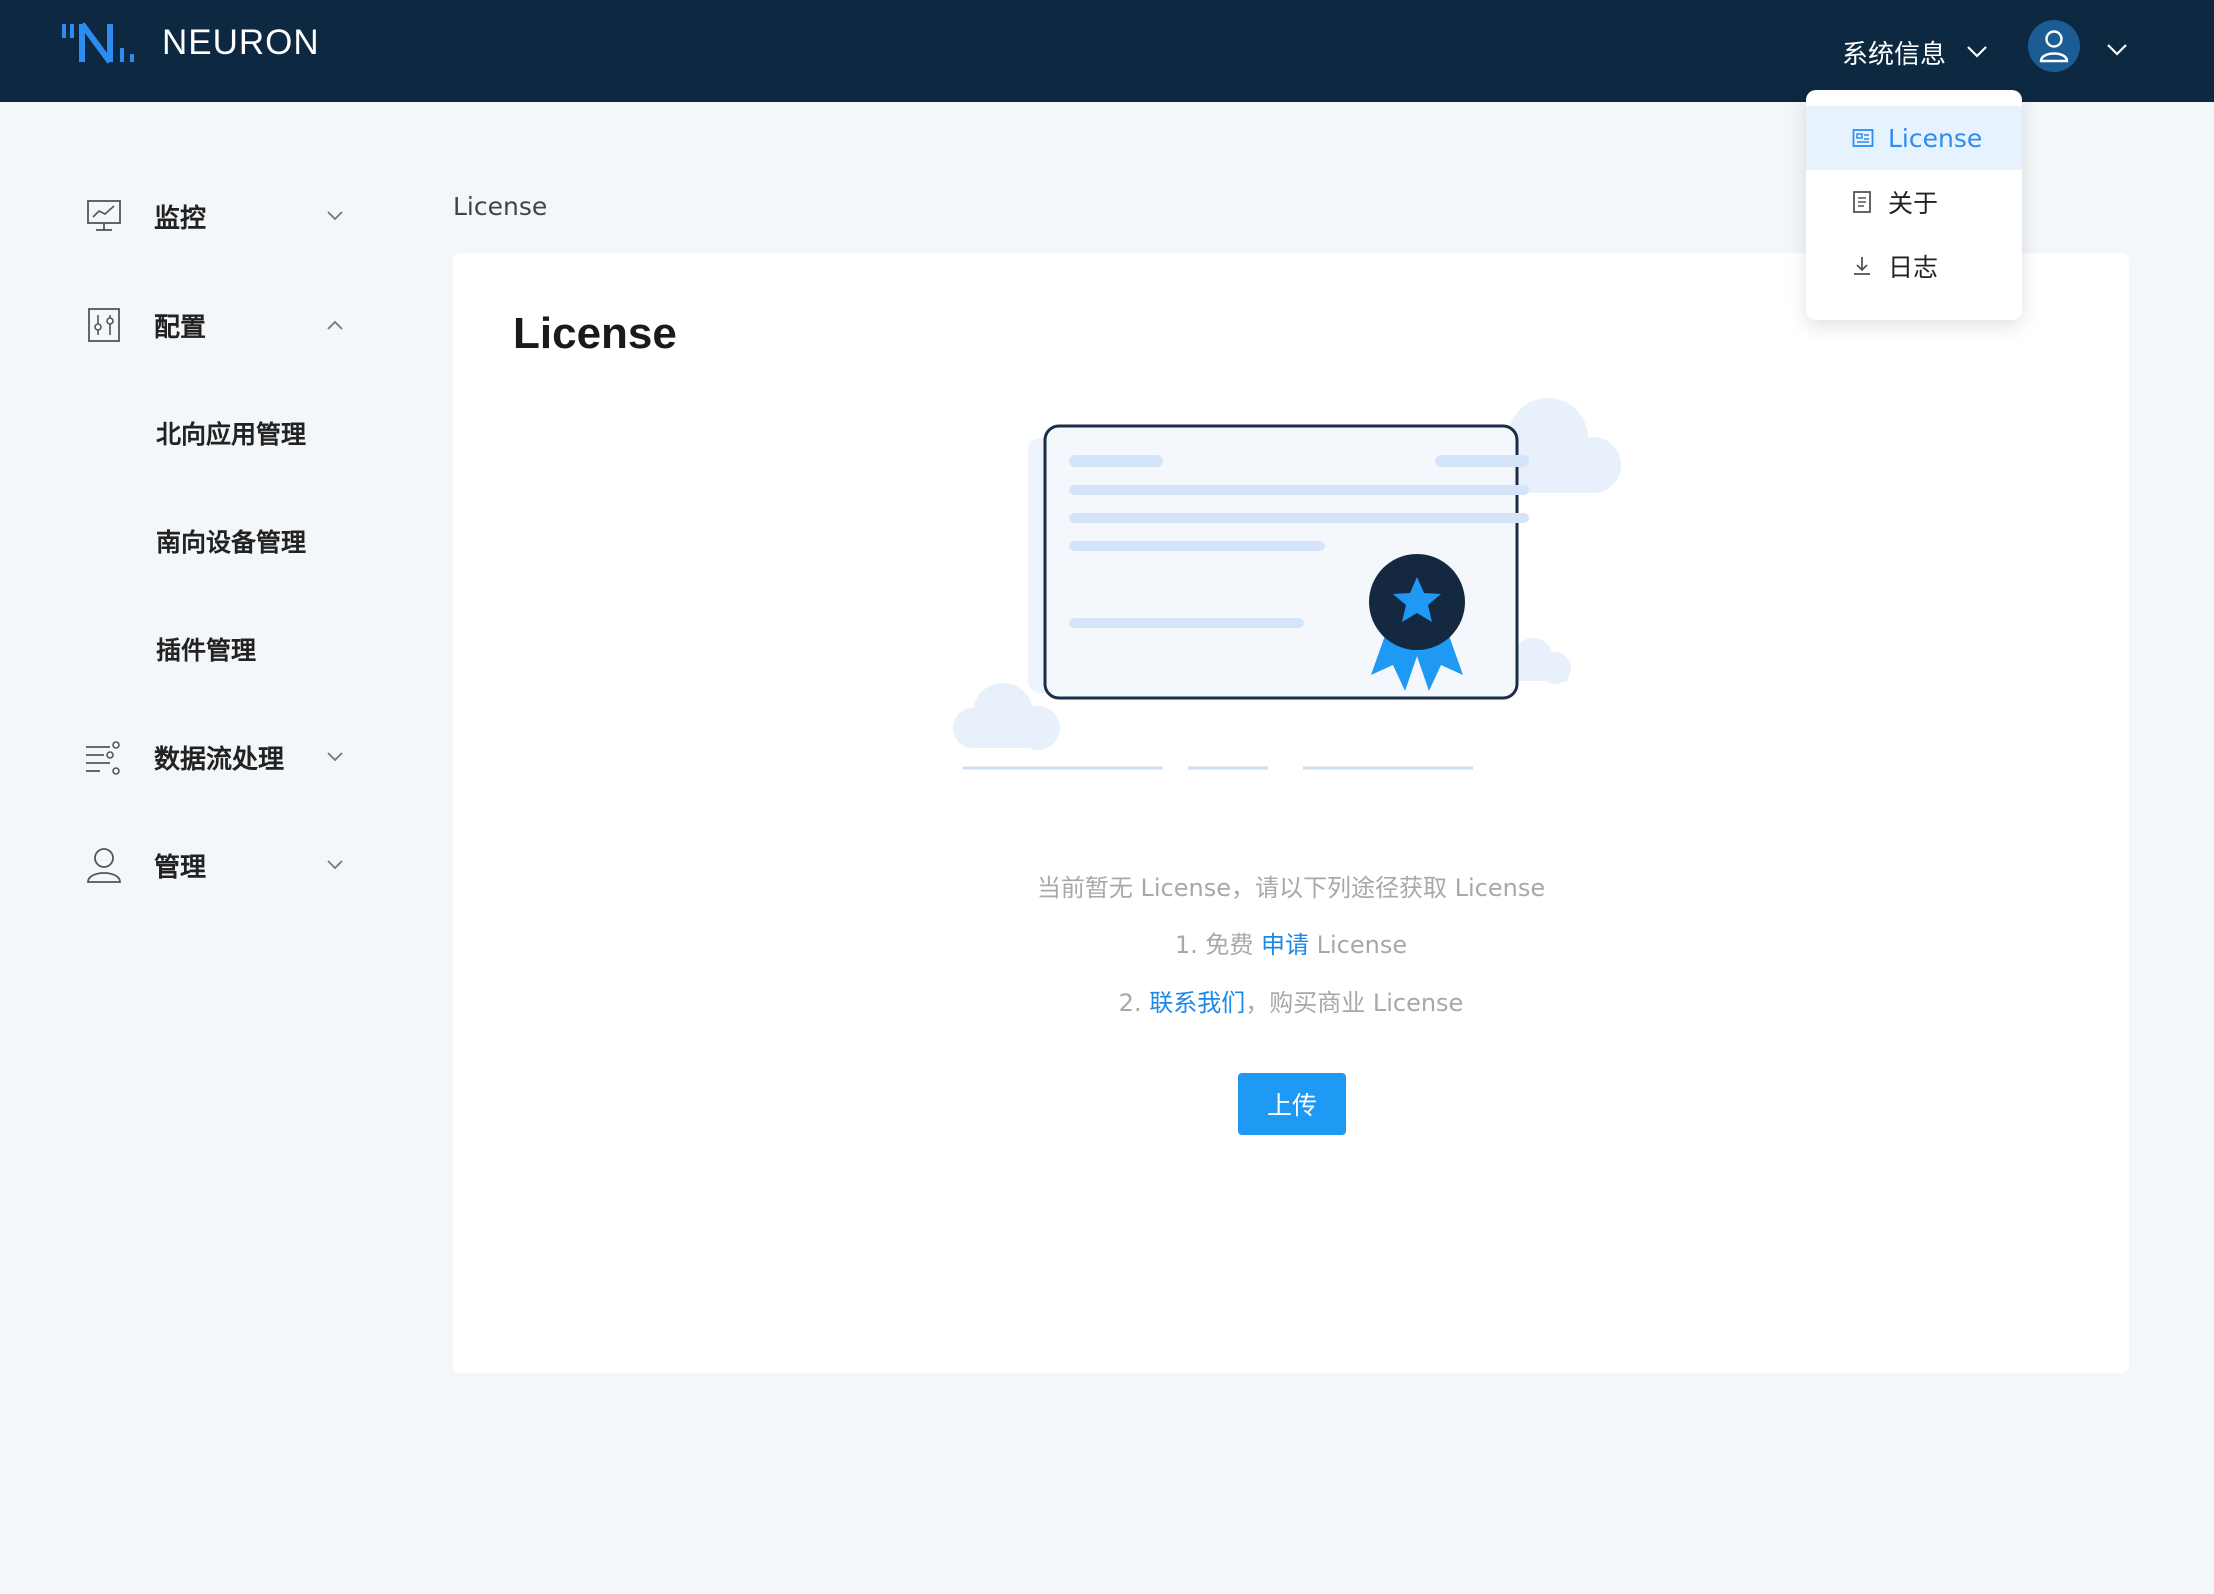  Describe the element at coordinates (219, 325) in the screenshot. I see `sidebar-item-config: 配置` at that location.